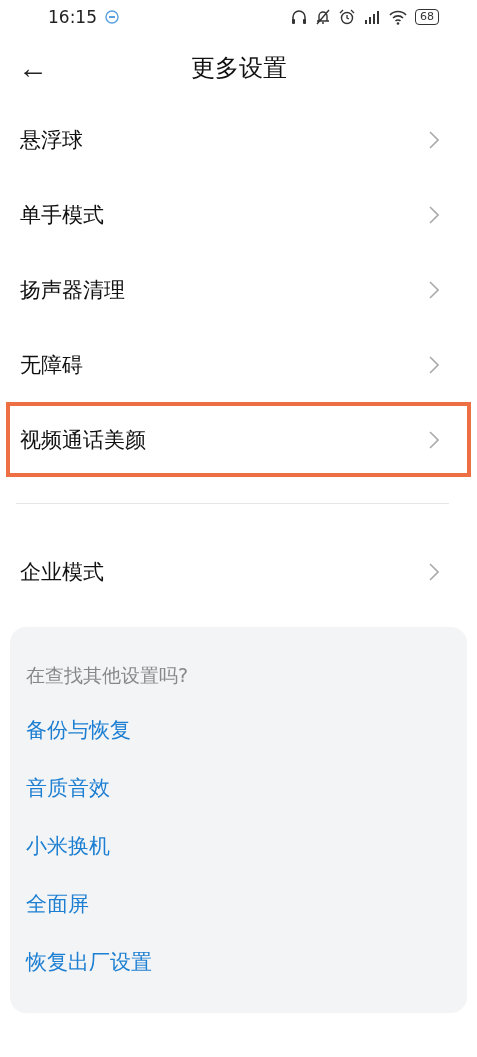  I want to click on settings-item: 企业模式, so click(238, 571).